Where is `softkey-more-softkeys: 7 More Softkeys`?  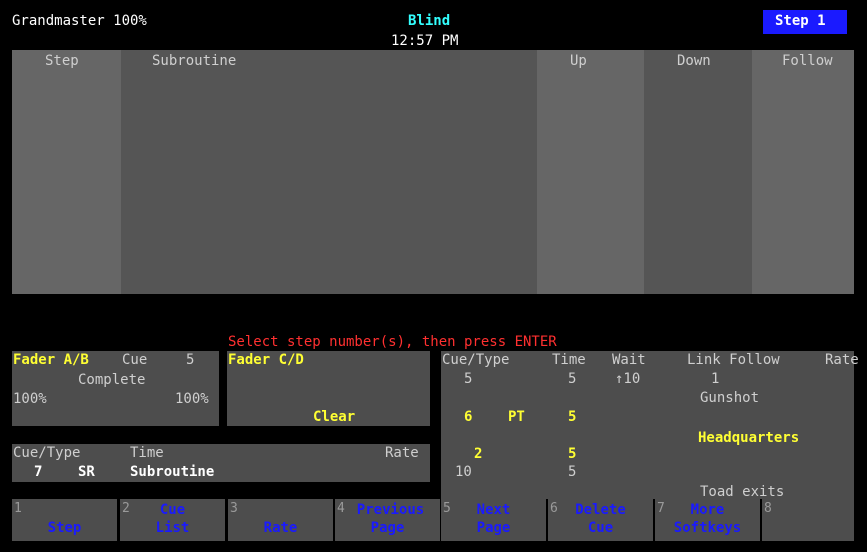 softkey-more-softkeys: 7 More Softkeys is located at coordinates (707, 520).